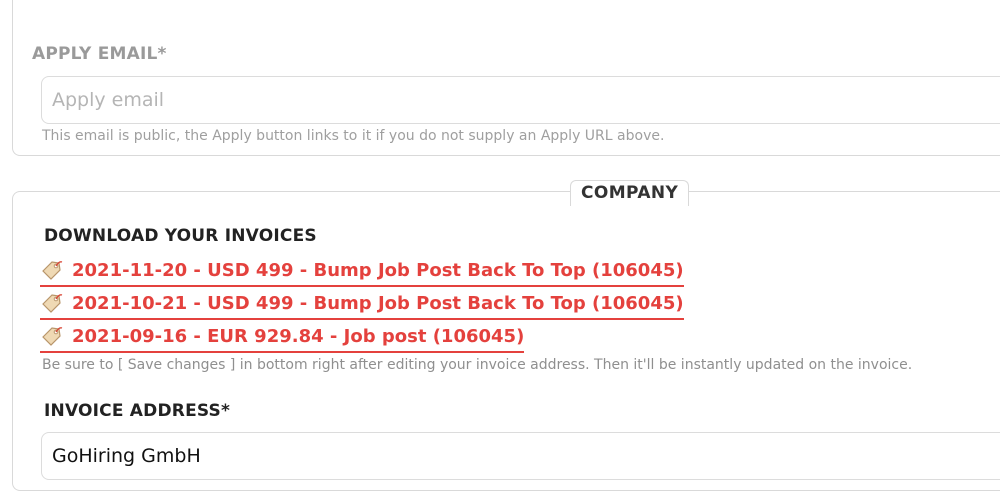 Image resolution: width=1000 pixels, height=491 pixels. I want to click on company-section-title: COMPANY, so click(630, 193).